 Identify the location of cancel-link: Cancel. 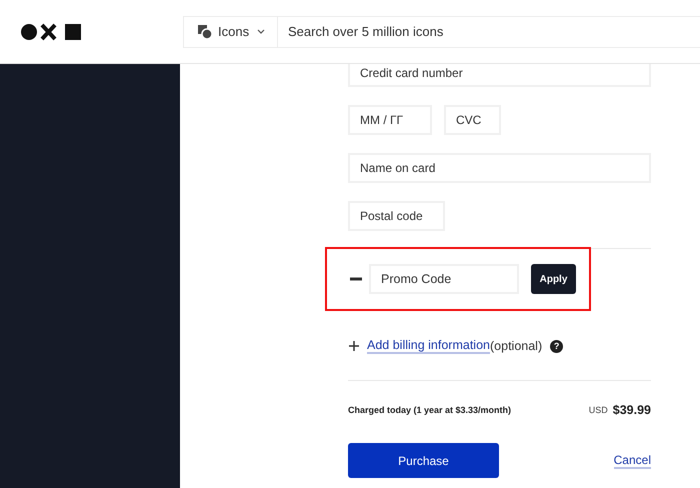
(632, 460).